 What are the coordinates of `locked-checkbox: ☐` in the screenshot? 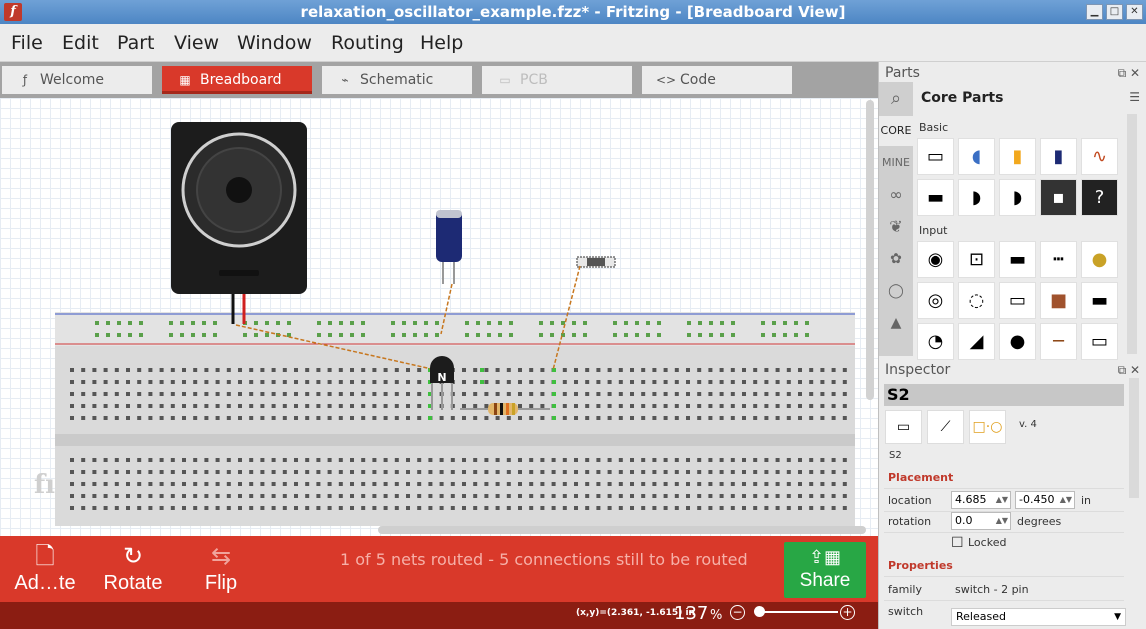 It's located at (957, 543).